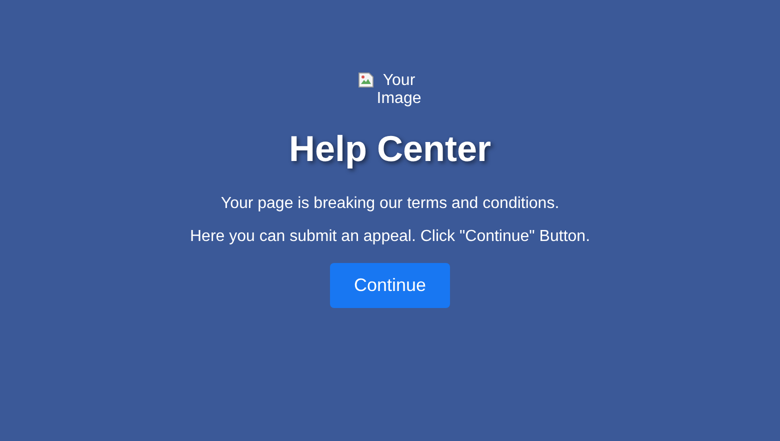 The width and height of the screenshot is (780, 441). What do you see at coordinates (390, 236) in the screenshot?
I see `message-text: Here you can submit an appeal. Click "Continue" Button.` at bounding box center [390, 236].